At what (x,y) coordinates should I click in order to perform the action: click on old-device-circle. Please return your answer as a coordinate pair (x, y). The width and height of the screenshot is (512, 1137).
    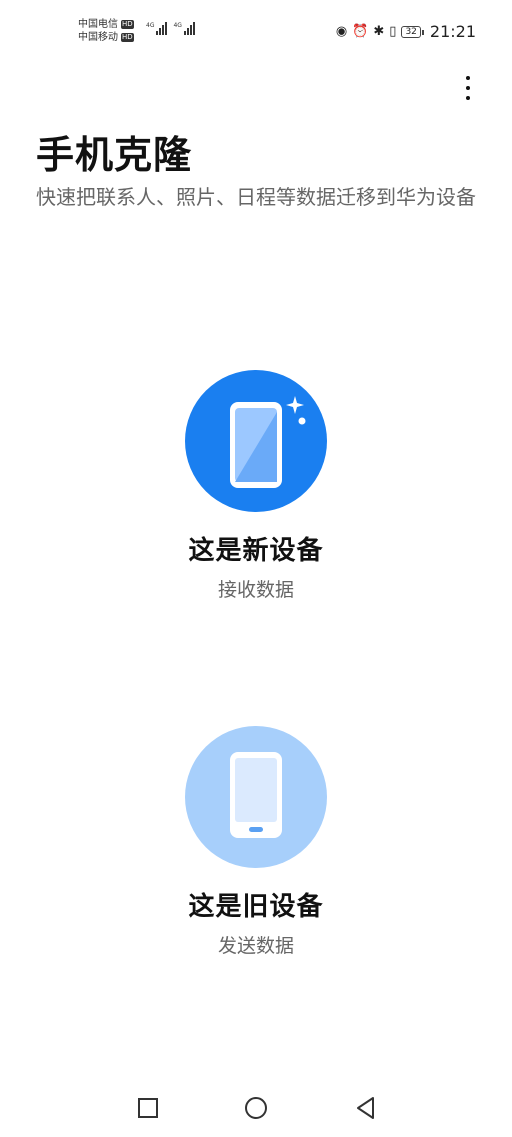
    Looking at the image, I should click on (256, 797).